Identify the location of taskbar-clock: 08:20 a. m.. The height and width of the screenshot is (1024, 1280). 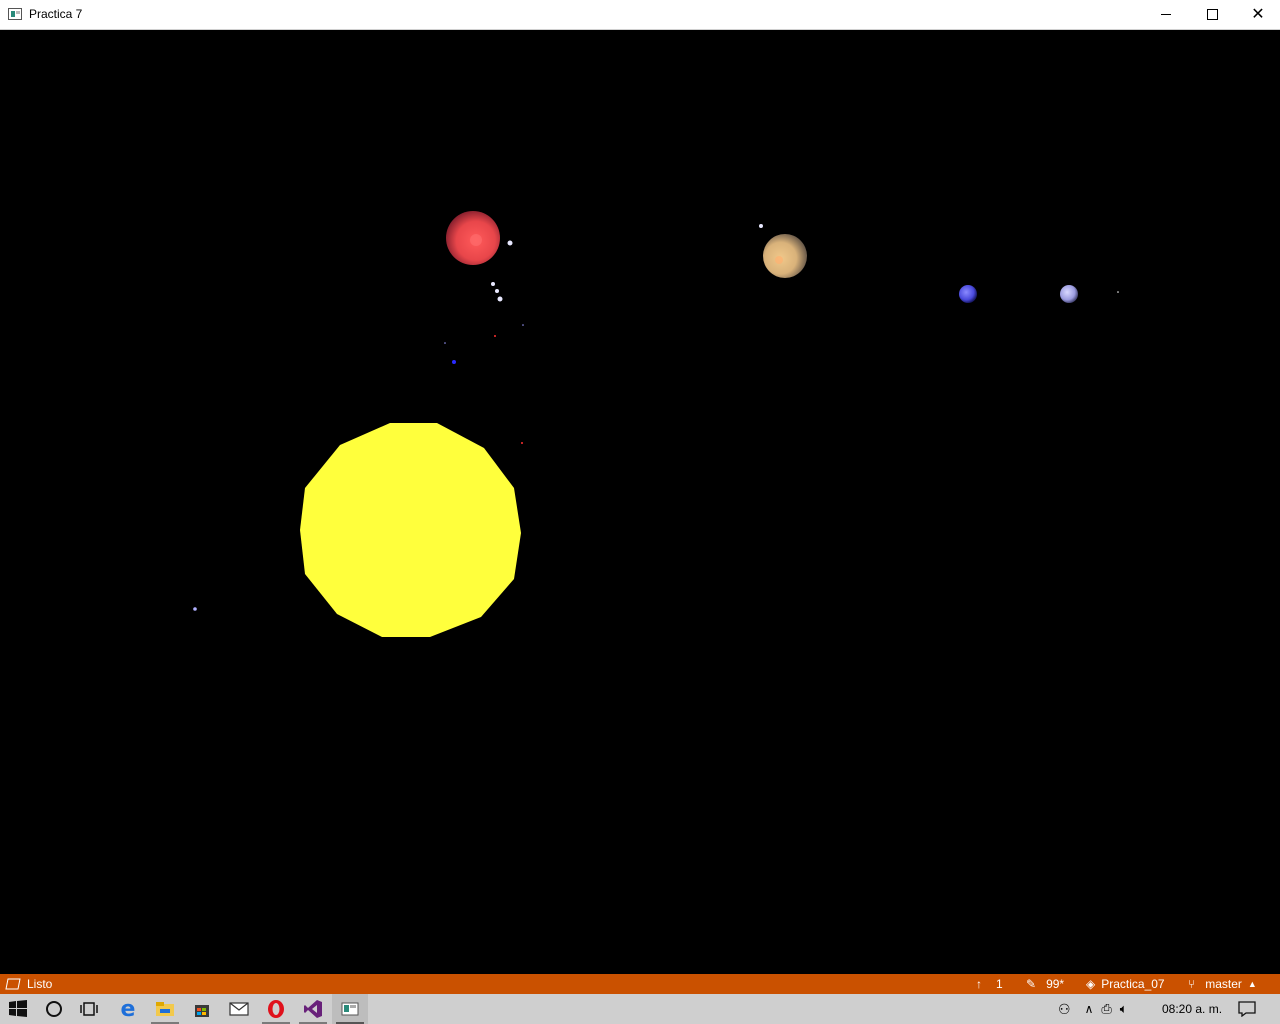
(1192, 1009).